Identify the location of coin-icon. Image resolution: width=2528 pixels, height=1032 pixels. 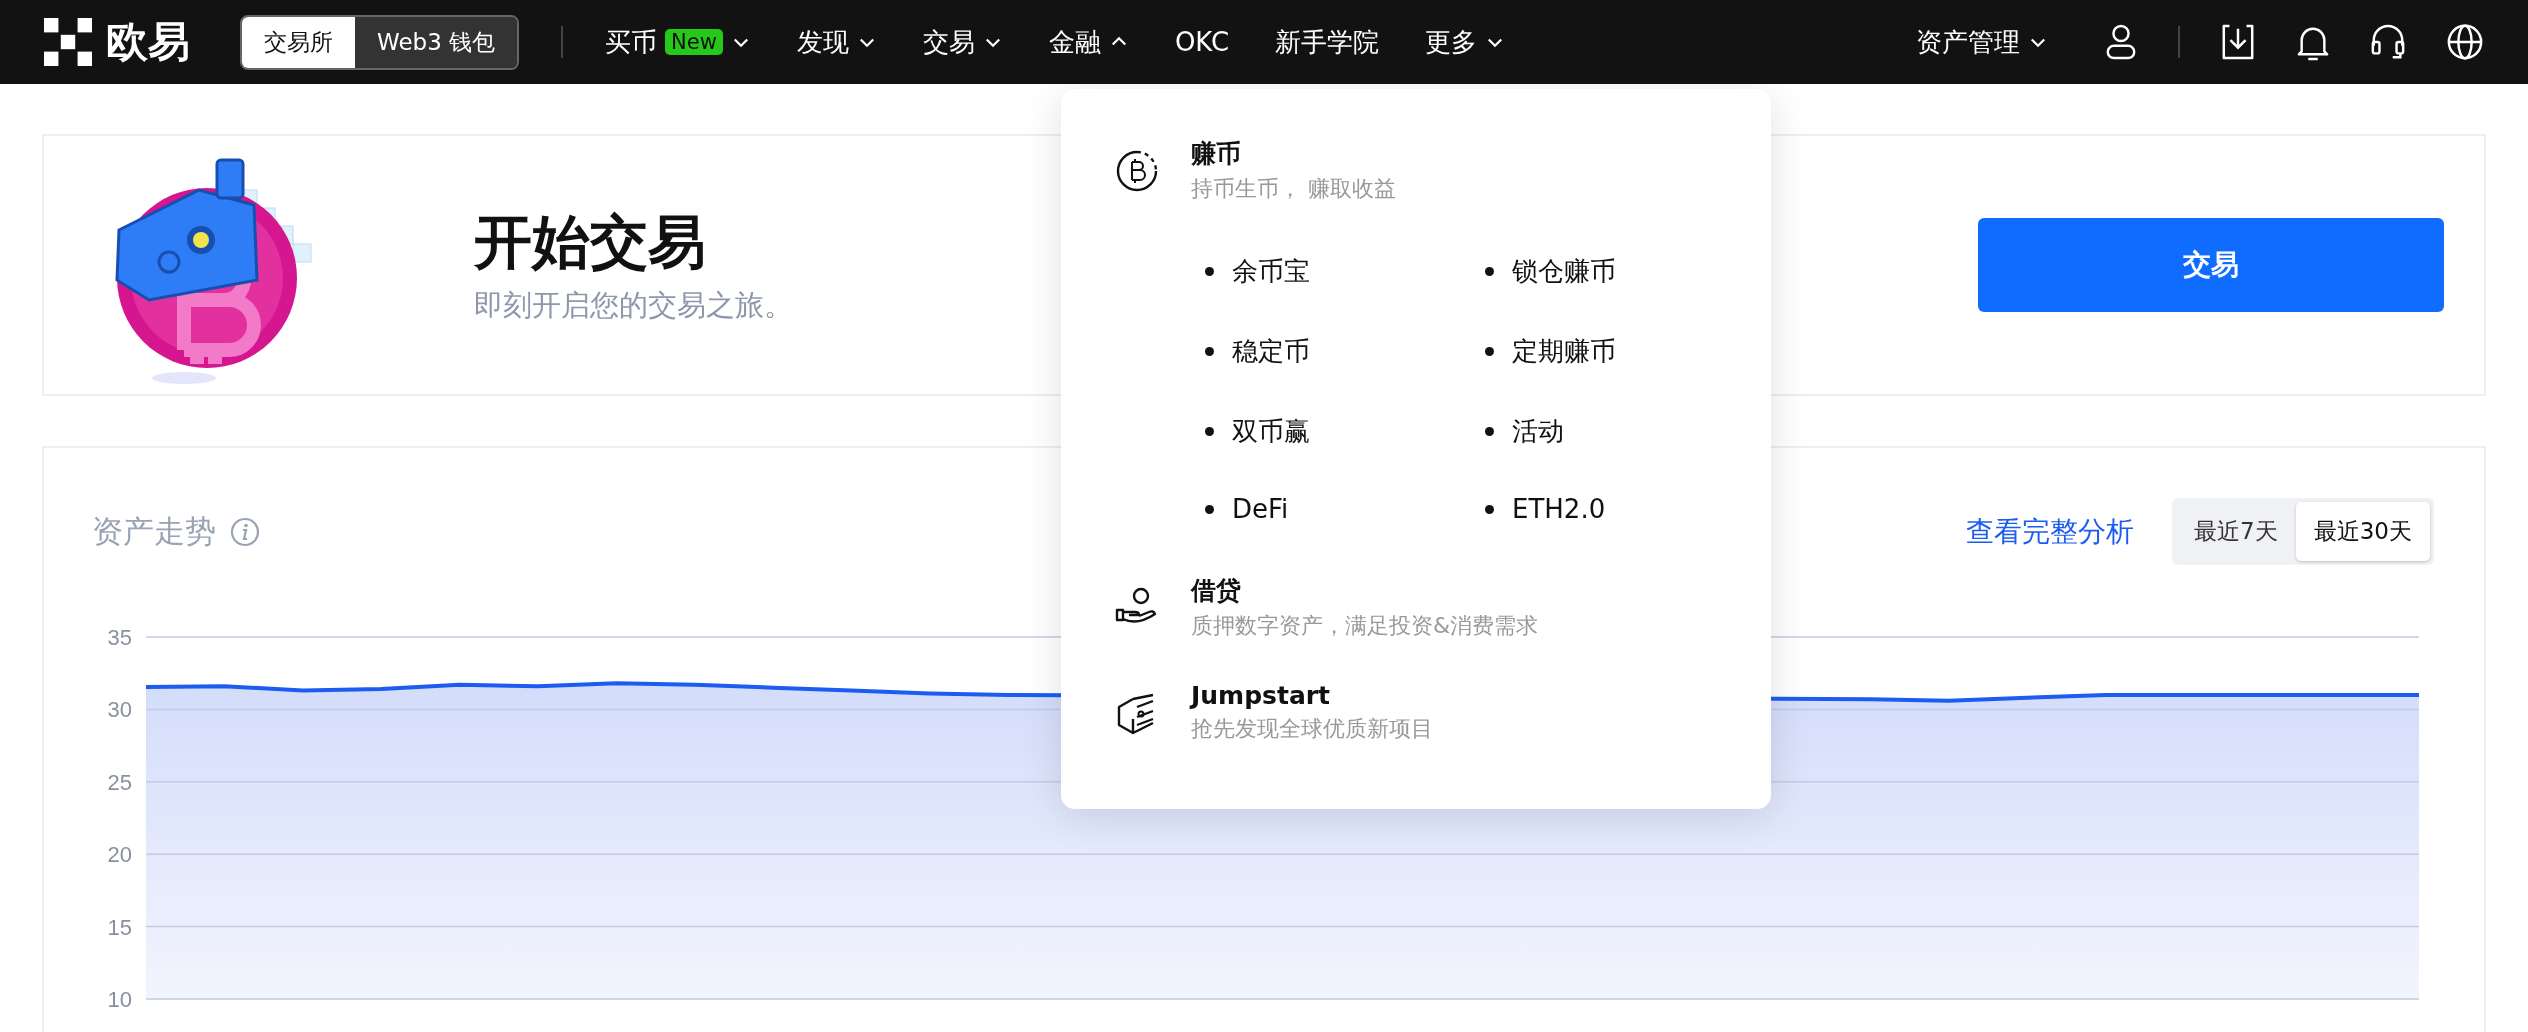
(1137, 171).